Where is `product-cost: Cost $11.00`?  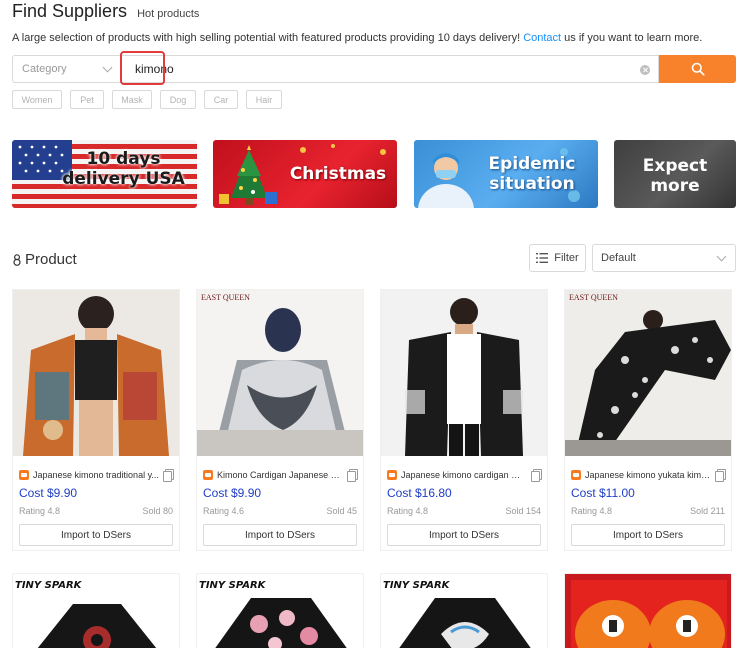 product-cost: Cost $11.00 is located at coordinates (603, 493).